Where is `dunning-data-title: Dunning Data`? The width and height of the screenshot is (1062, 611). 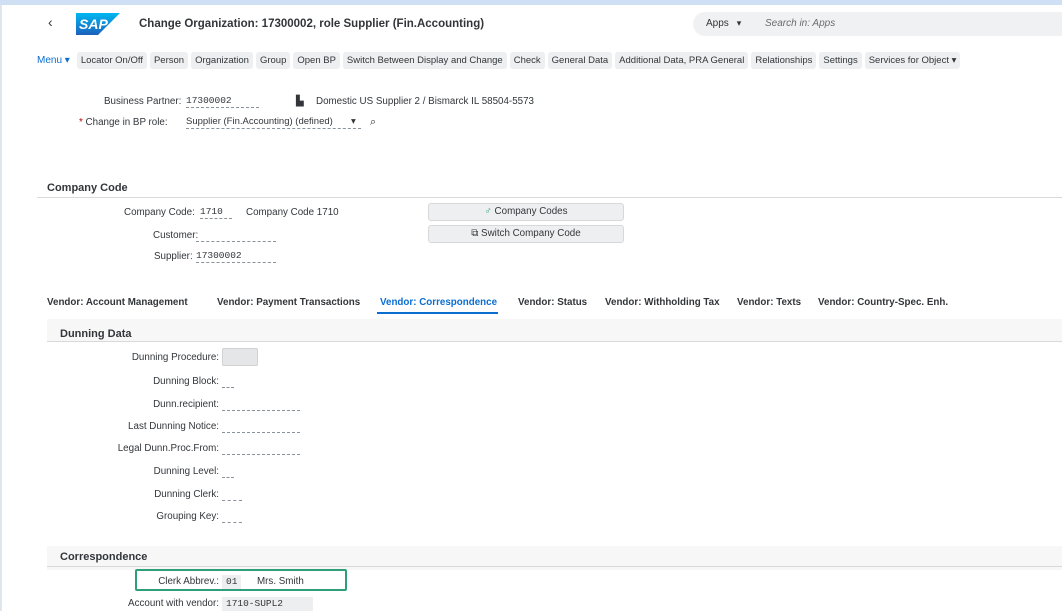 dunning-data-title: Dunning Data is located at coordinates (96, 334).